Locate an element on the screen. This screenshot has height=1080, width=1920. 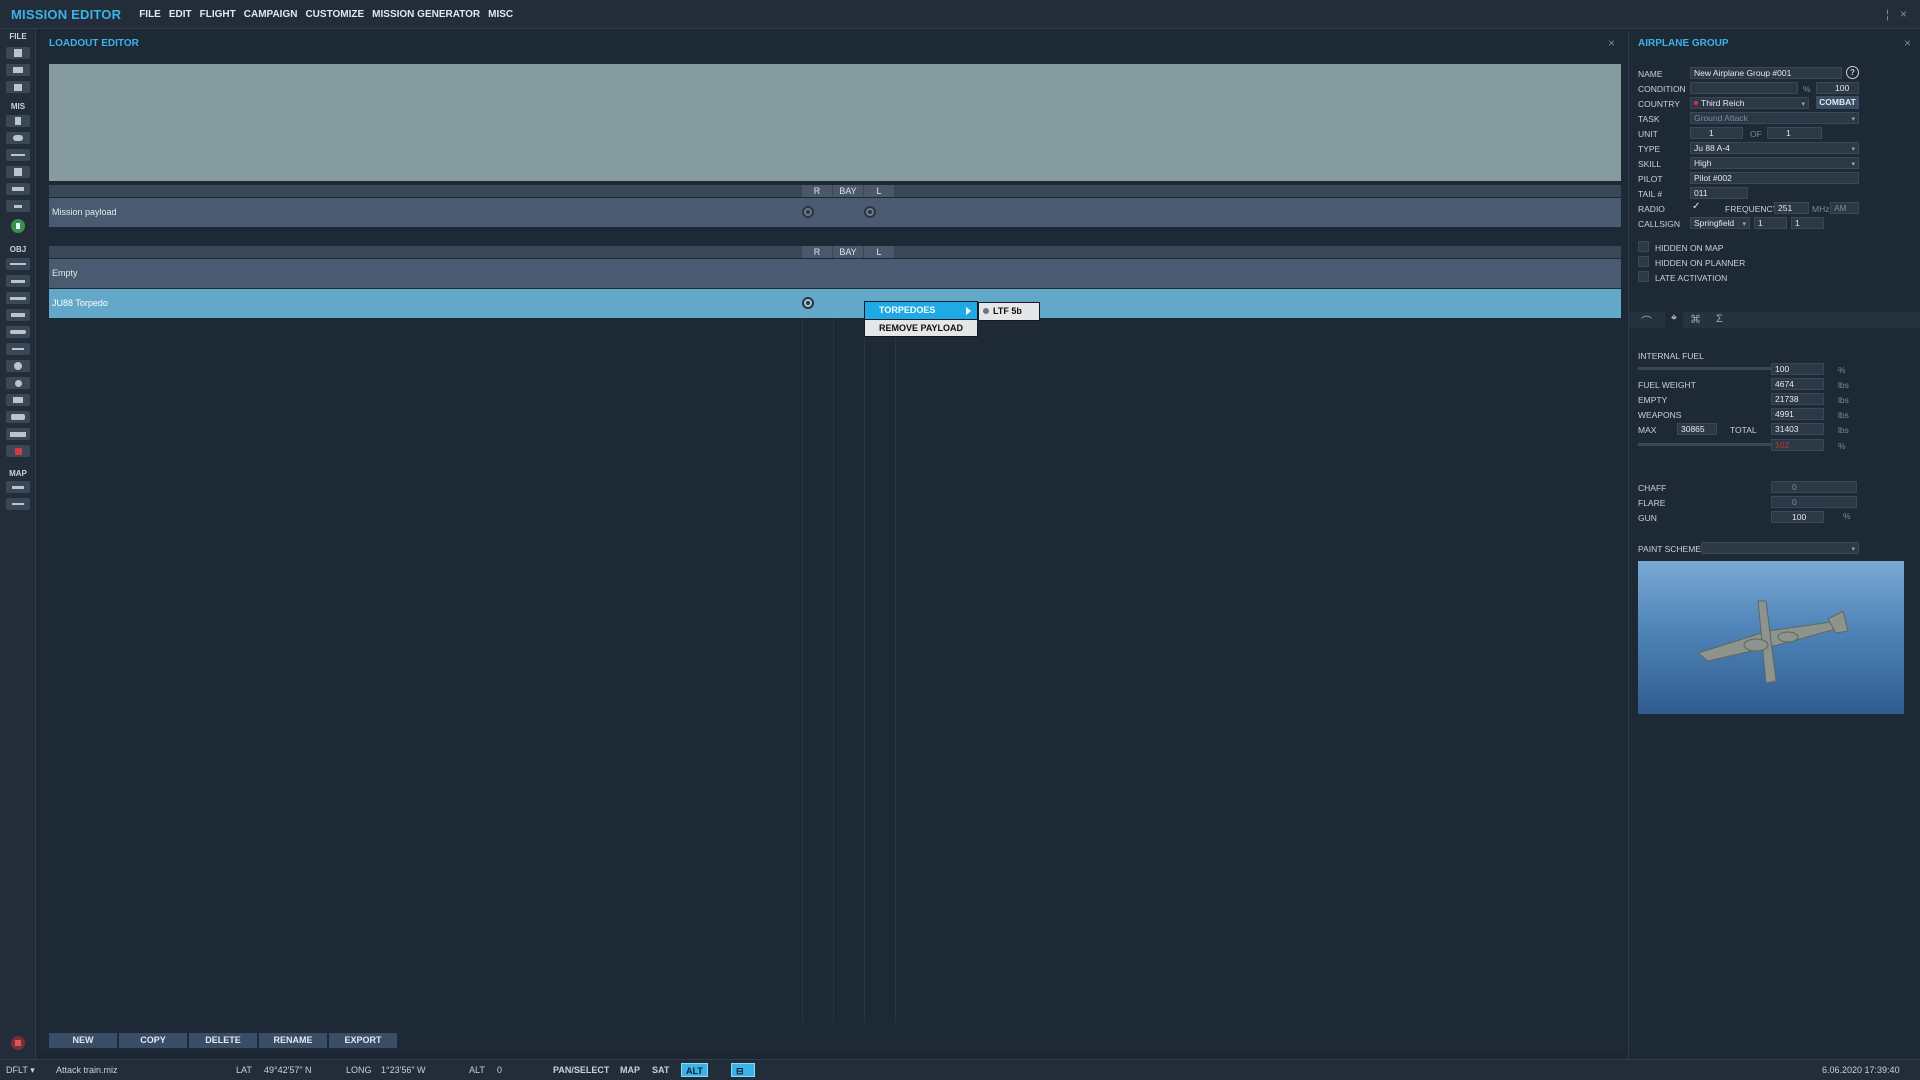
map-view-button: MAP is located at coordinates (630, 1070).